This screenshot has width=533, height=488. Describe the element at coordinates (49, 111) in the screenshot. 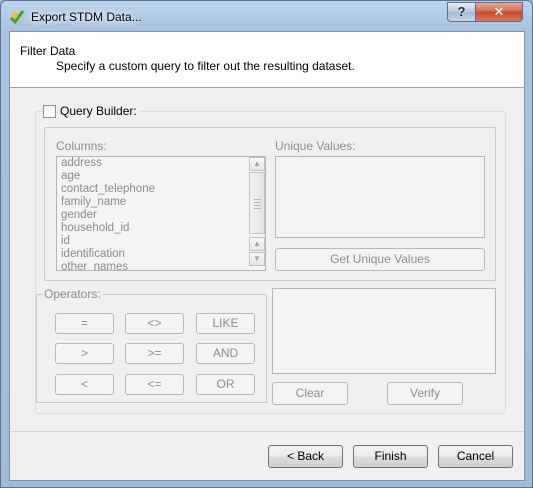

I see `query-builder-checkbox` at that location.